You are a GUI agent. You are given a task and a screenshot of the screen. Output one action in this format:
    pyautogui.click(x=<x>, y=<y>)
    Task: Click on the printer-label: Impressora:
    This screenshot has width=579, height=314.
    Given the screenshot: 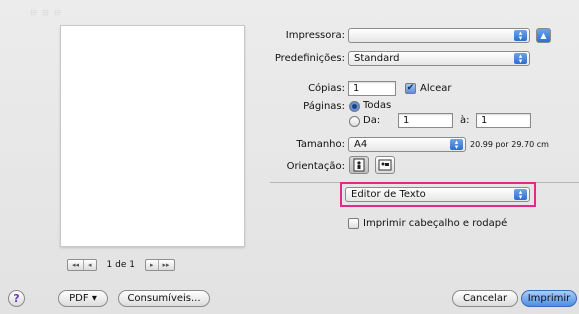 What is the action you would take?
    pyautogui.click(x=315, y=35)
    